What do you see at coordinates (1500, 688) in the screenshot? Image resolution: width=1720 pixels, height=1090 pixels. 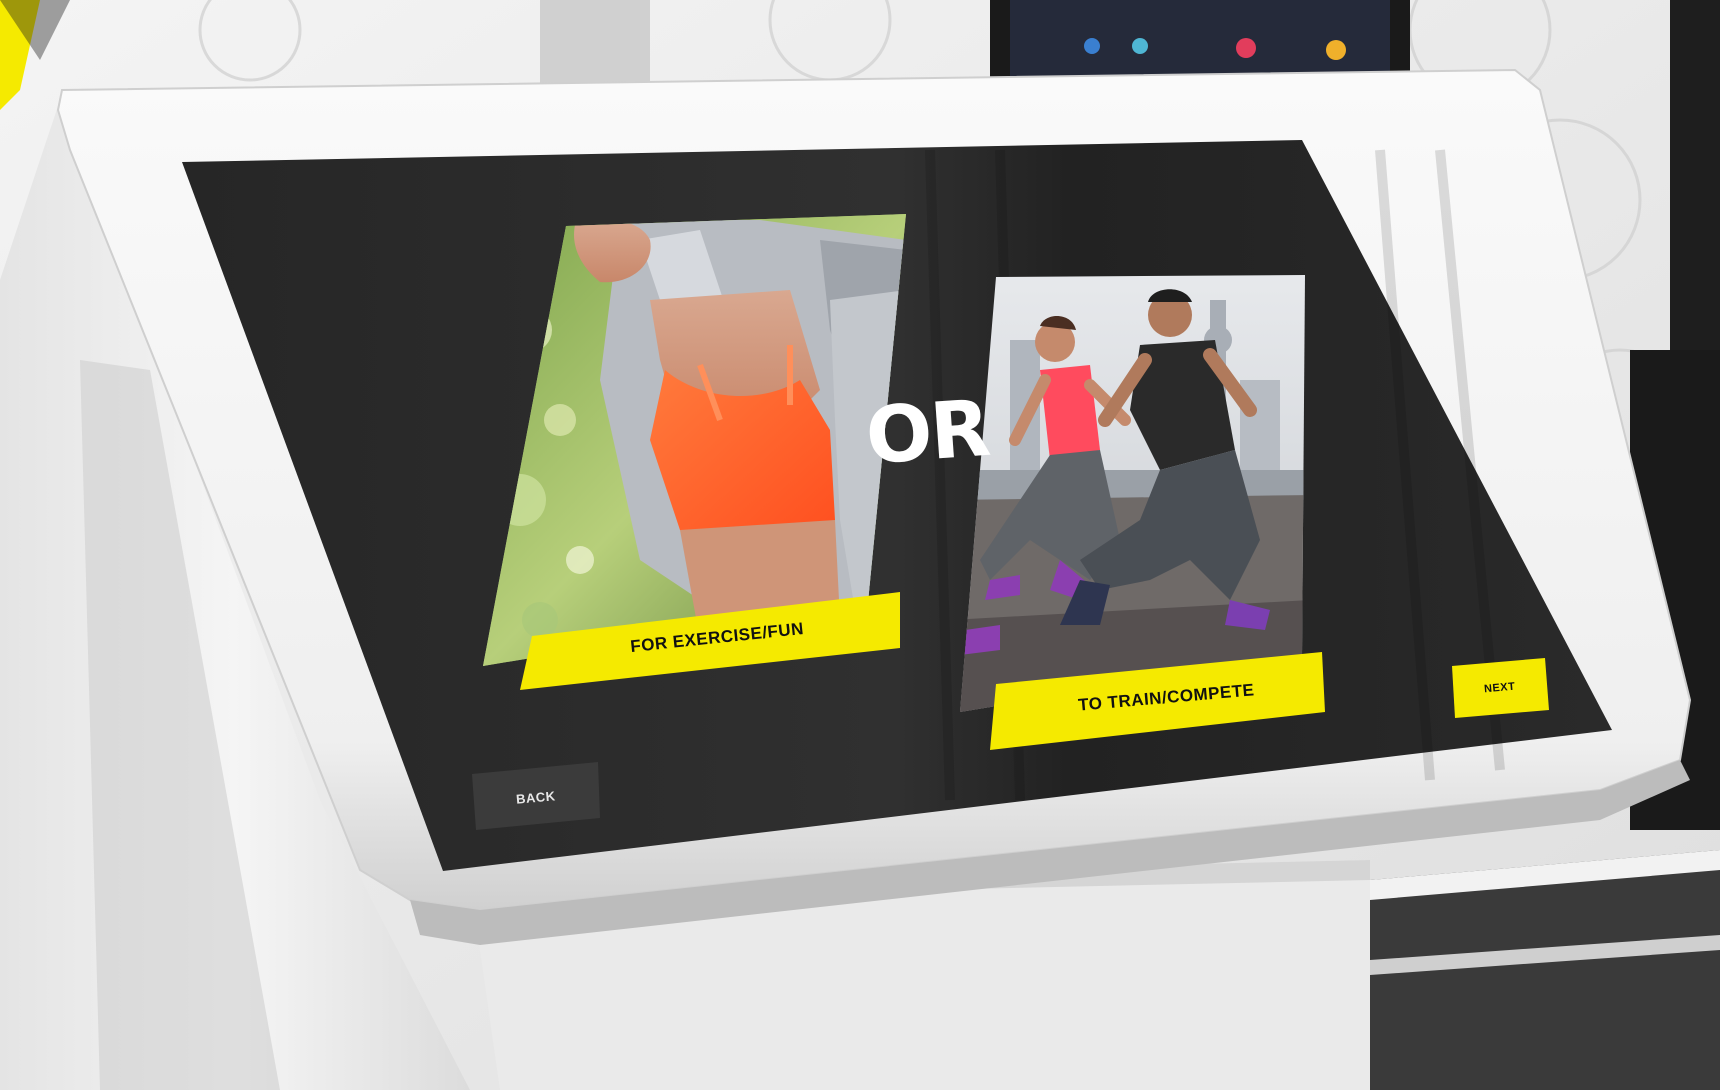 I see `next-button: NEXT` at bounding box center [1500, 688].